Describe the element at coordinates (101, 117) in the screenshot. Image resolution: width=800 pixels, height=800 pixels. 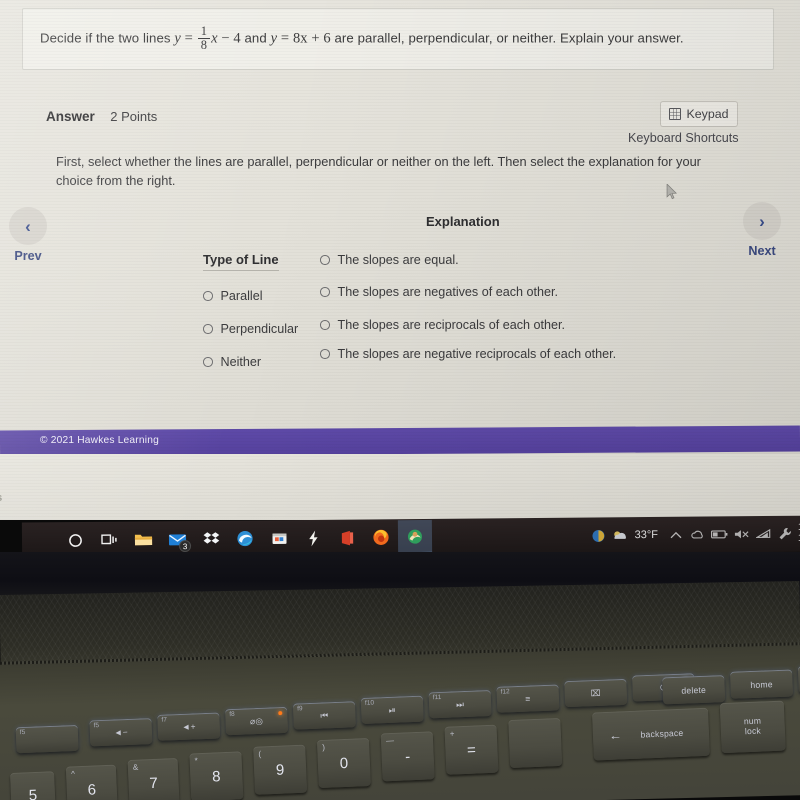
I see `answer-header: Answer 2 Points` at that location.